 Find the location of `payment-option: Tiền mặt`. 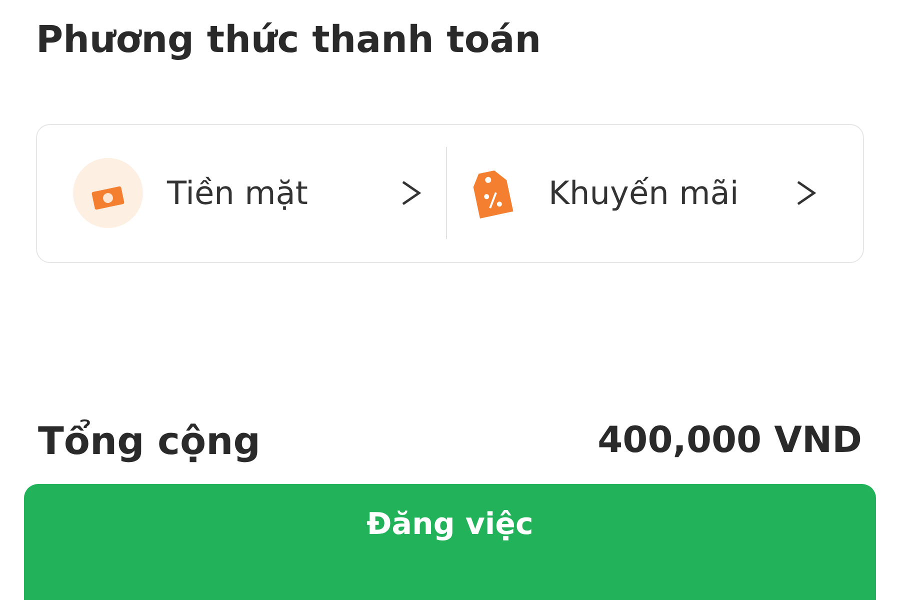

payment-option: Tiền mặt is located at coordinates (283, 193).